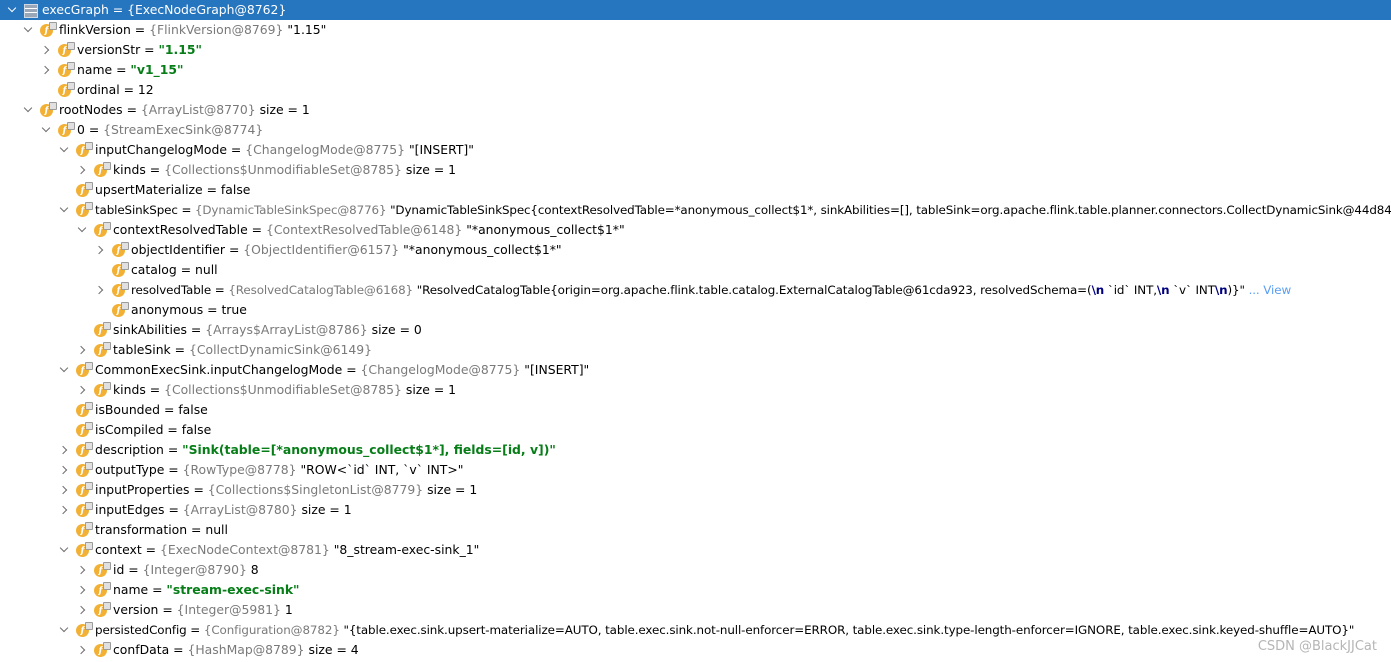 The height and width of the screenshot is (662, 1391). Describe the element at coordinates (695, 530) in the screenshot. I see `tree-row-transformation: f transformation = null` at that location.